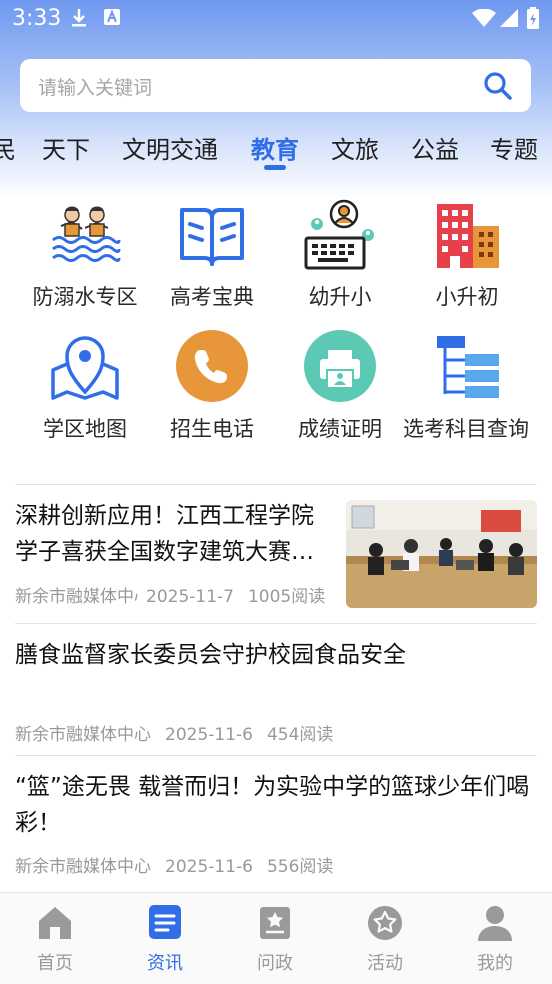  I want to click on news-title: 膳食监督家长委员会守护校园食品安全, so click(275, 655).